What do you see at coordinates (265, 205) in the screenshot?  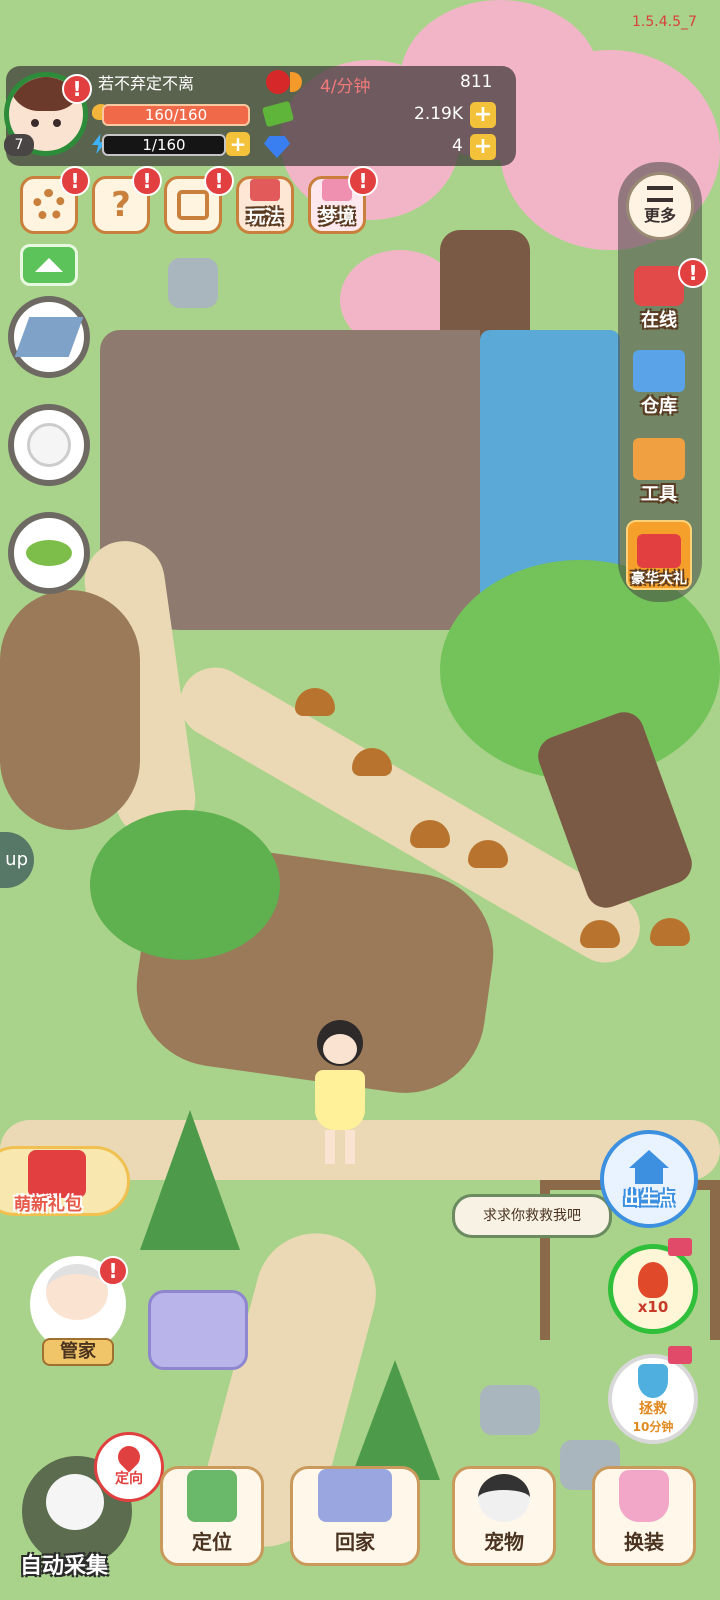 I see `gameplay-button: 玩法` at bounding box center [265, 205].